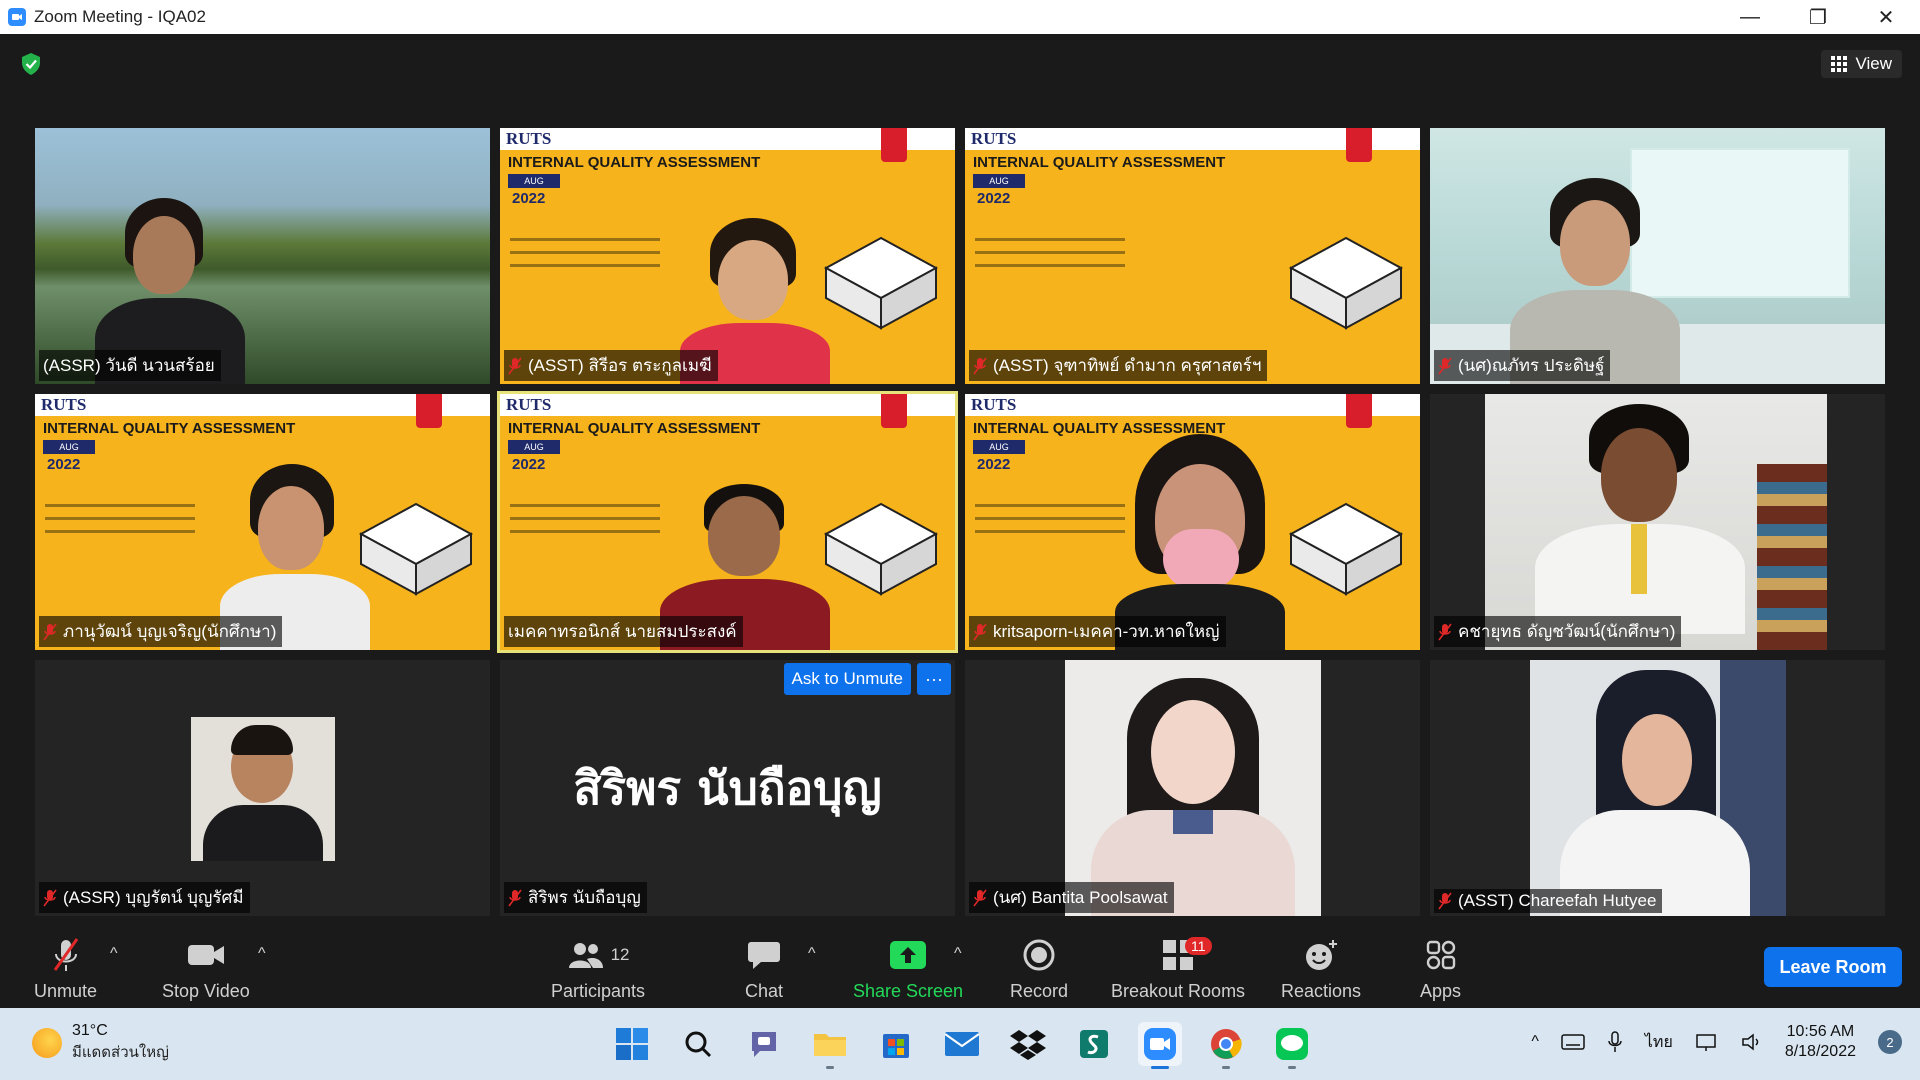 This screenshot has height=1080, width=1920. I want to click on notification-badge: 2, so click(1890, 1042).